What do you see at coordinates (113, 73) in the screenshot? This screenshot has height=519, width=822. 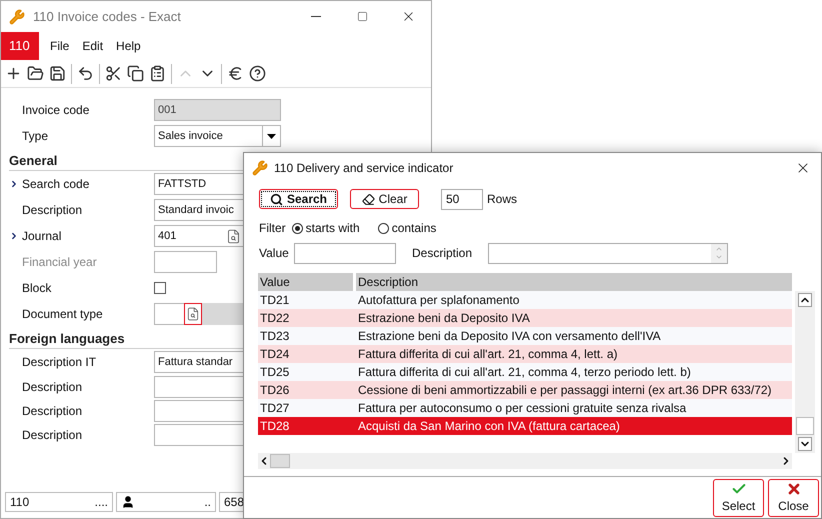 I see `scissors-icon` at bounding box center [113, 73].